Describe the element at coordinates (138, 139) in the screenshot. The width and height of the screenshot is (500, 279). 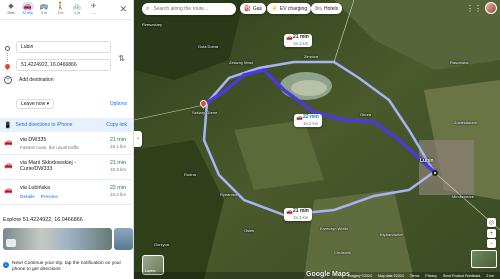
I see `collapse-panel-button: ›` at that location.